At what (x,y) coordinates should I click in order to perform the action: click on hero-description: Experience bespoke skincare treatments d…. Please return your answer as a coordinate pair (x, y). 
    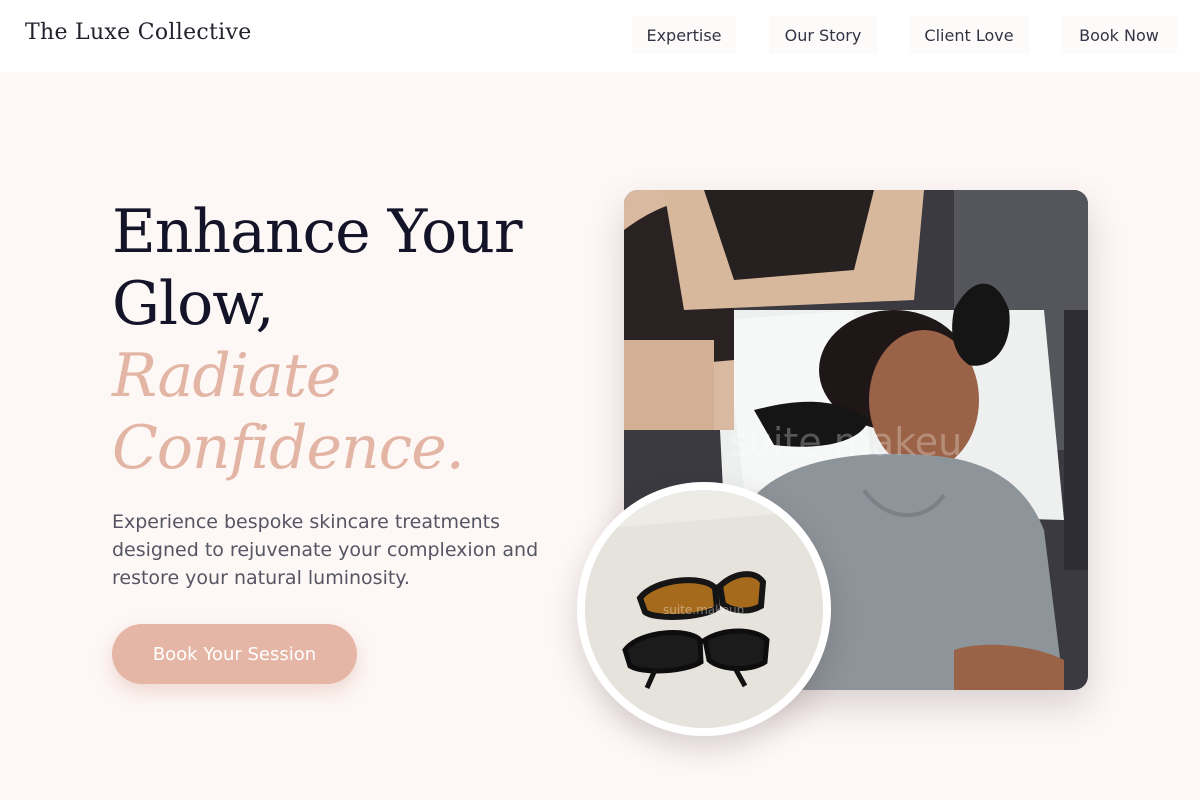
    Looking at the image, I should click on (325, 550).